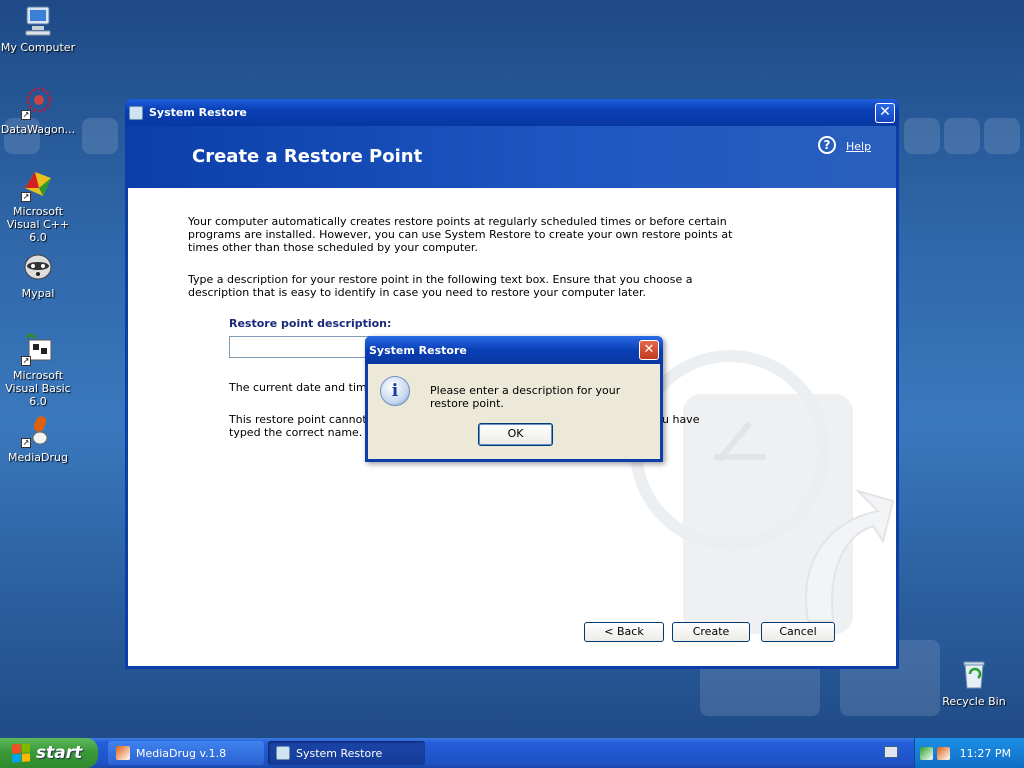  What do you see at coordinates (850, 555) in the screenshot?
I see `watermark-arrow-icon` at bounding box center [850, 555].